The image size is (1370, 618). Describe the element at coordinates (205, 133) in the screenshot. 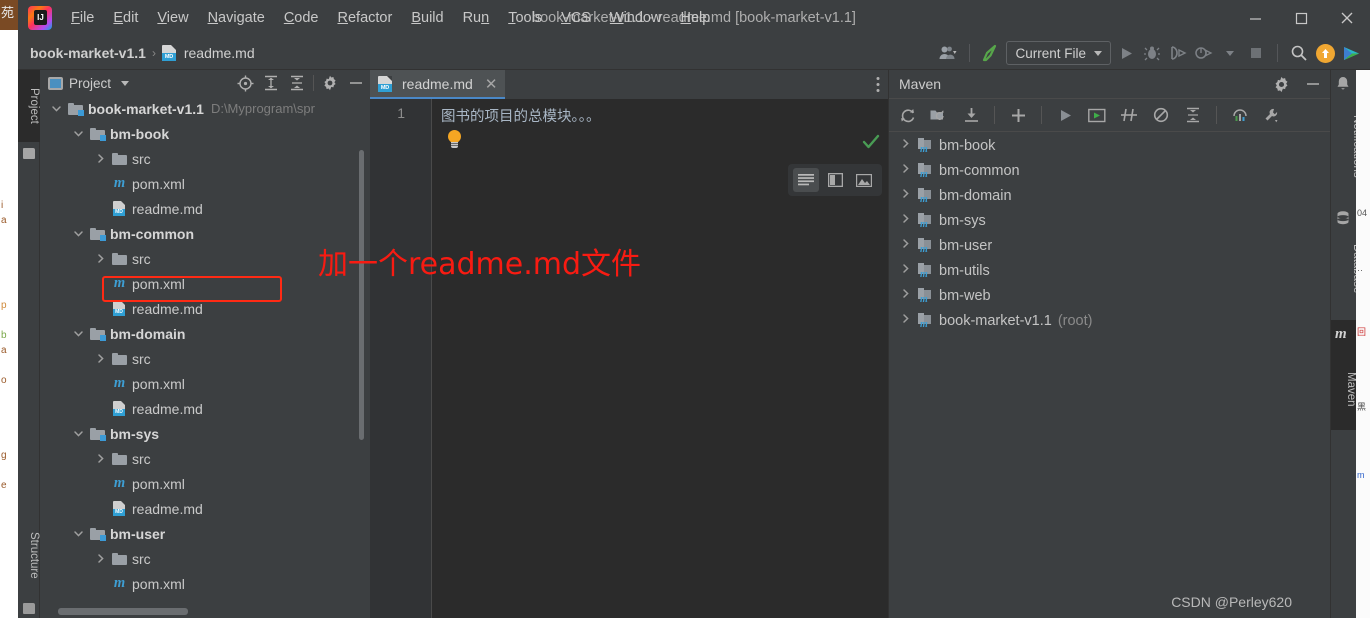

I see `tree-row: bm-book` at that location.